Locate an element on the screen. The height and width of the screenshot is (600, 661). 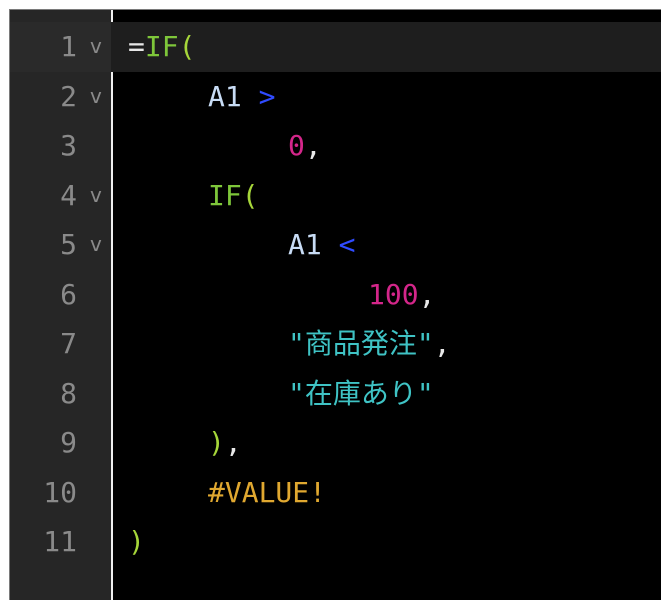
line-number: 1 is located at coordinates (68, 46).